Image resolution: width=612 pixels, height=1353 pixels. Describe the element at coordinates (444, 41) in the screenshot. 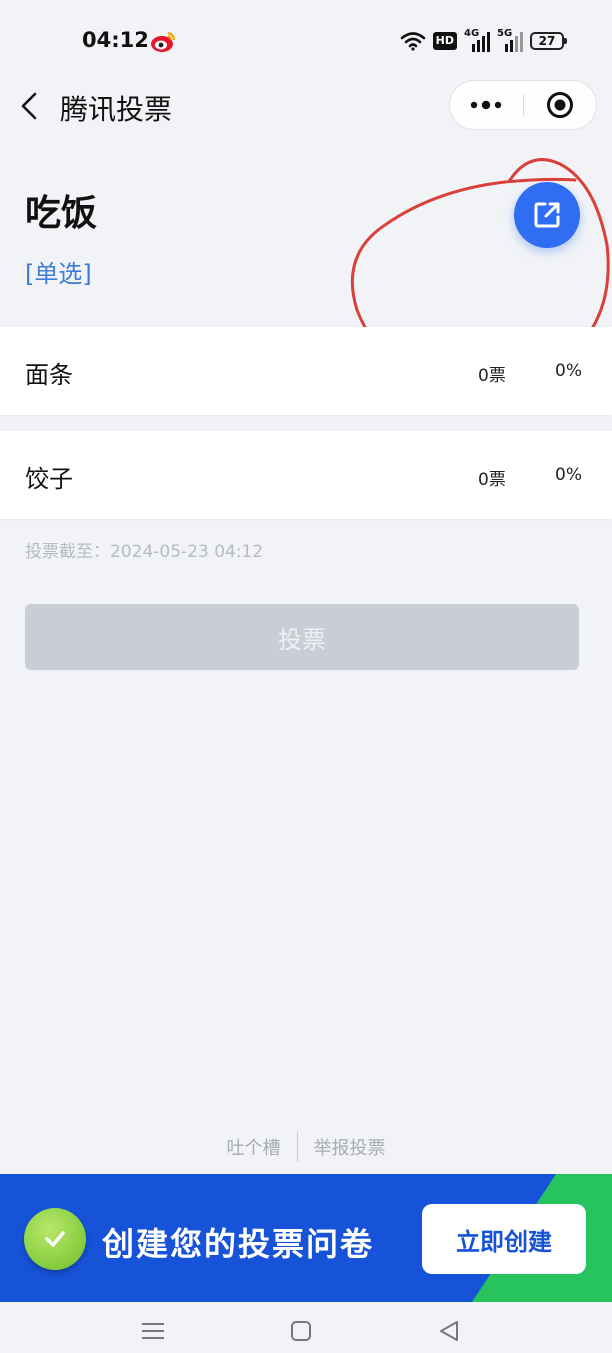

I see `hd-badge: HD` at that location.